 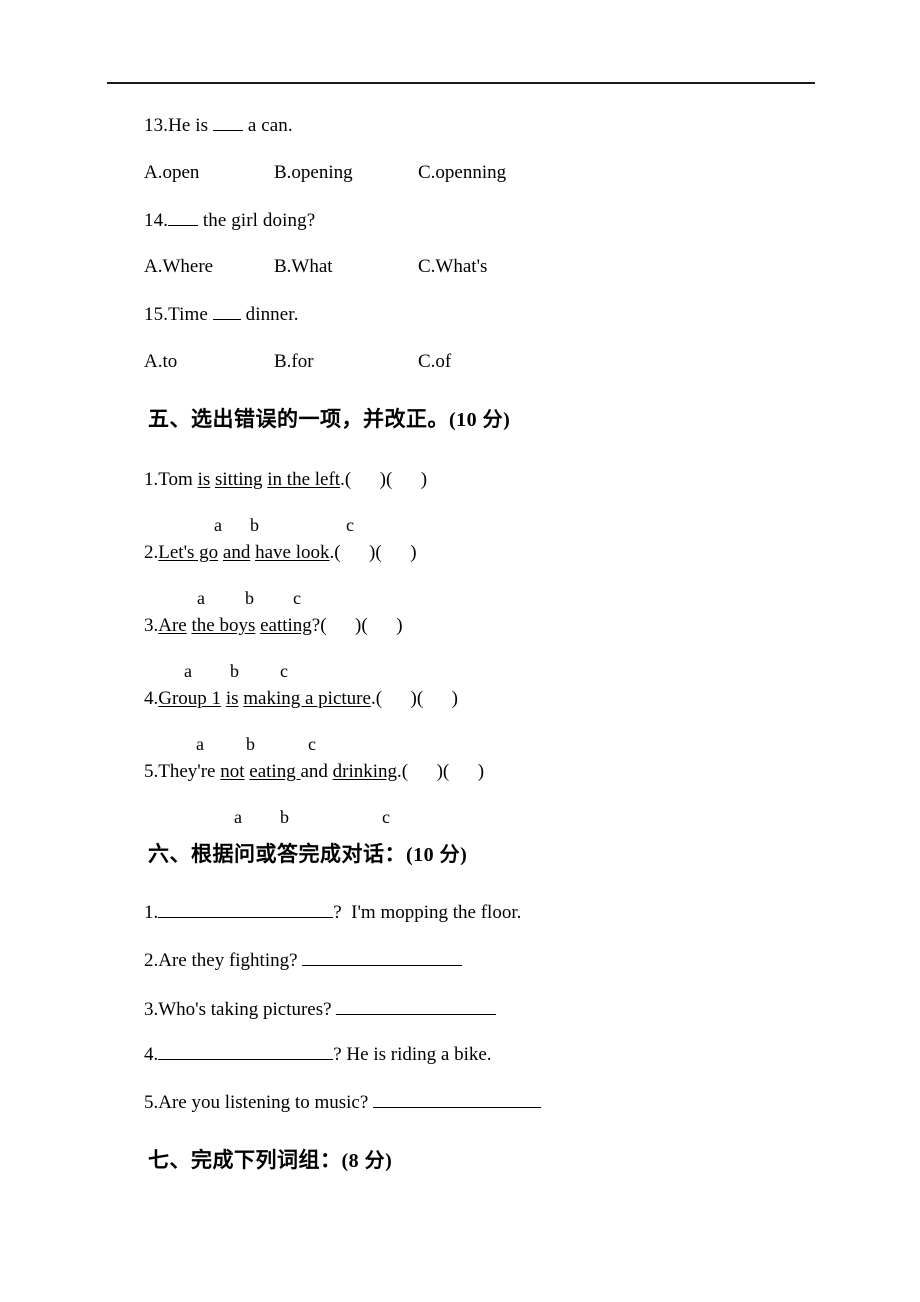 I want to click on question-13-blank, so click(x=228, y=130).